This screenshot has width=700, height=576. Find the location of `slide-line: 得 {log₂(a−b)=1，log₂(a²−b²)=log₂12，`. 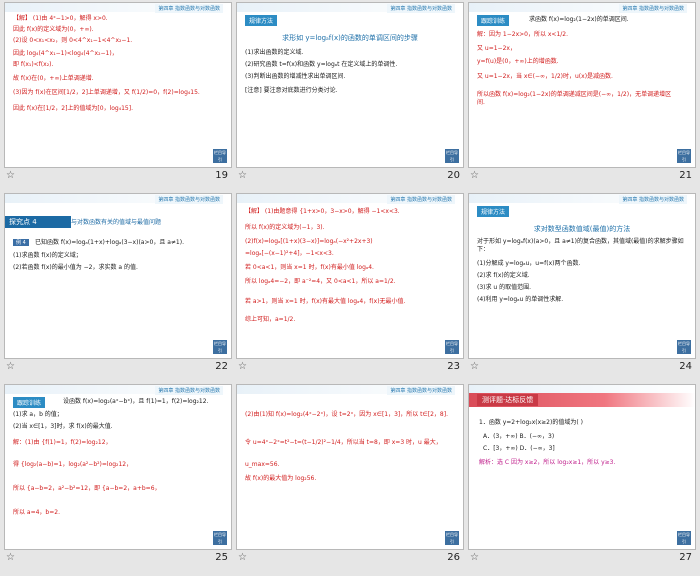

slide-line: 得 {log₂(a−b)=1，log₂(a²−b²)=log₂12， is located at coordinates (73, 464).